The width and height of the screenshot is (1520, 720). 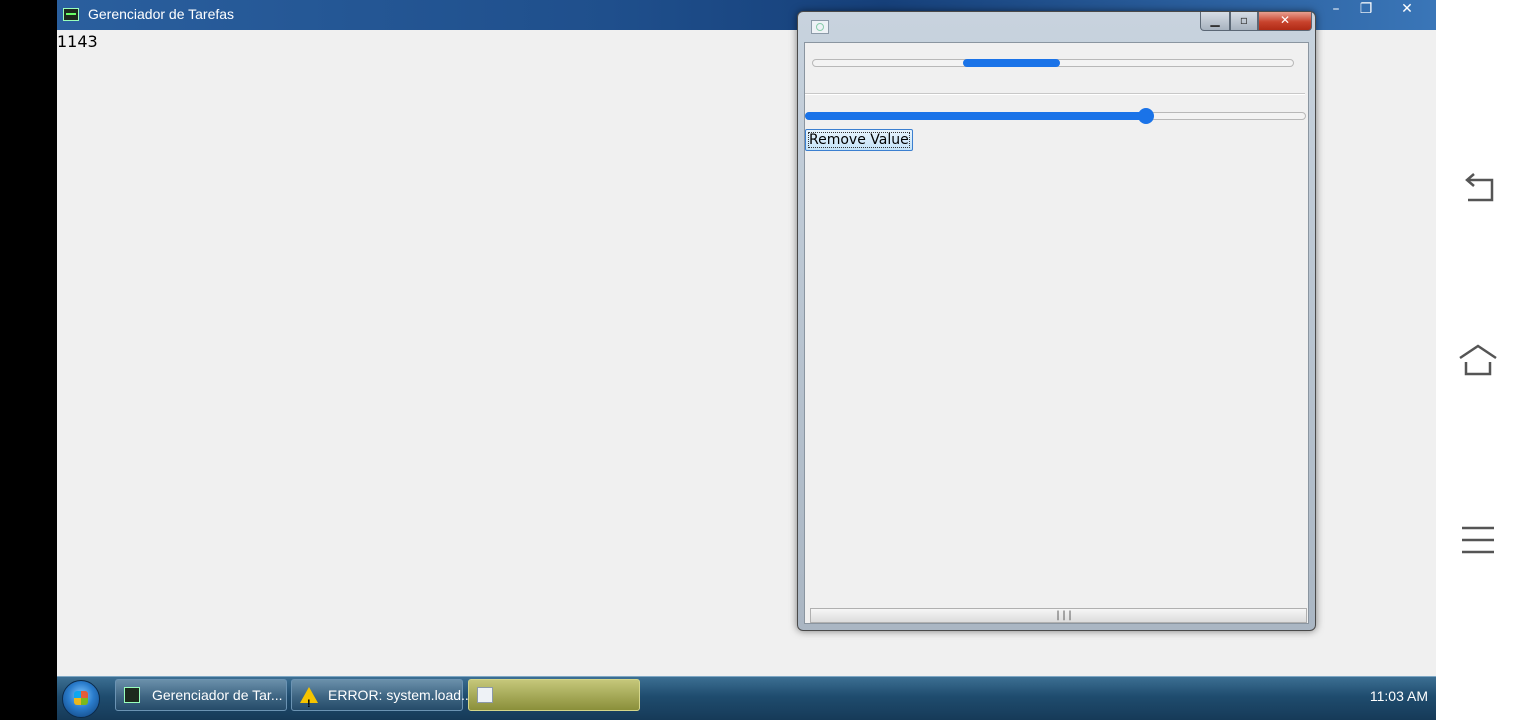 What do you see at coordinates (1285, 21) in the screenshot?
I see `dialog-close-button: ✕` at bounding box center [1285, 21].